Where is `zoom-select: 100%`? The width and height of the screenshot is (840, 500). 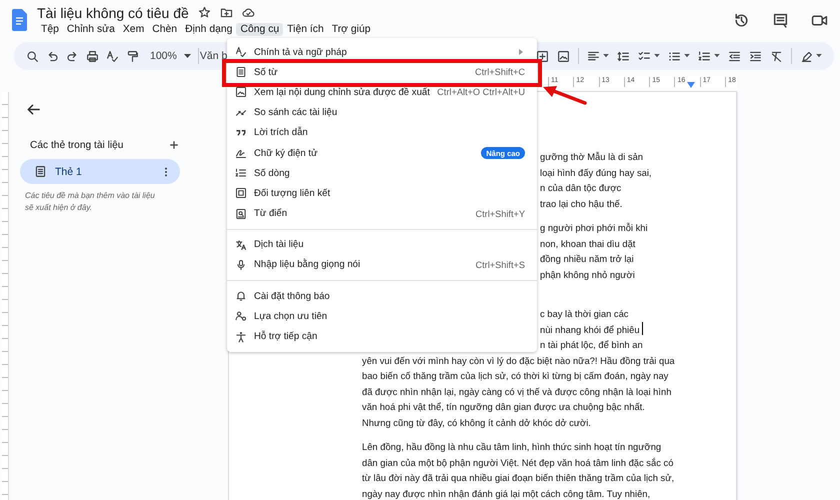 zoom-select: 100% is located at coordinates (163, 56).